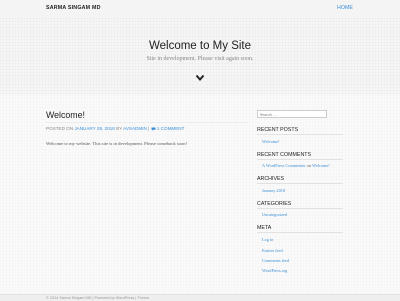 The height and width of the screenshot is (301, 400). I want to click on comment-post-link: Welcome!, so click(321, 165).